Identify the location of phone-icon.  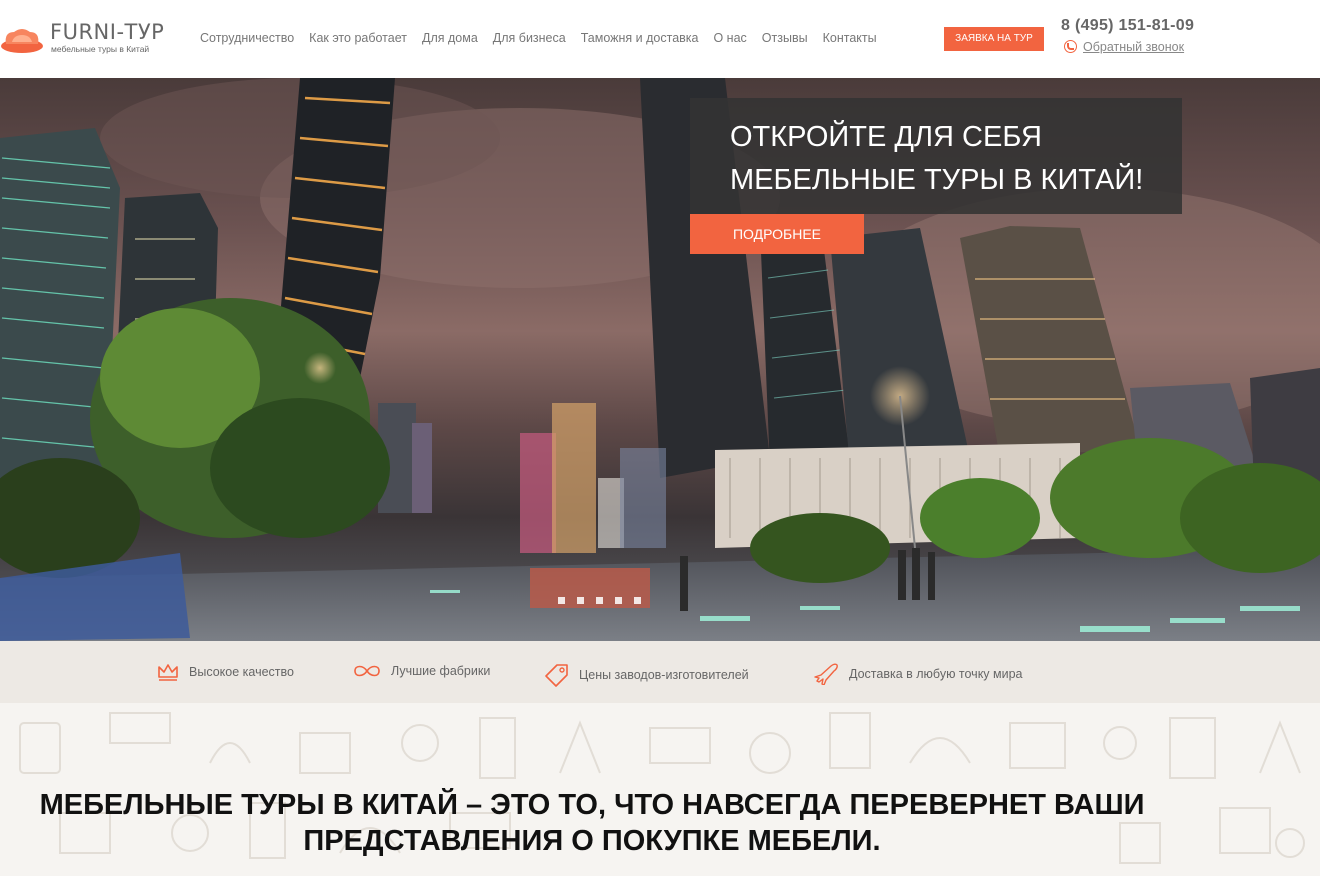
(1070, 46).